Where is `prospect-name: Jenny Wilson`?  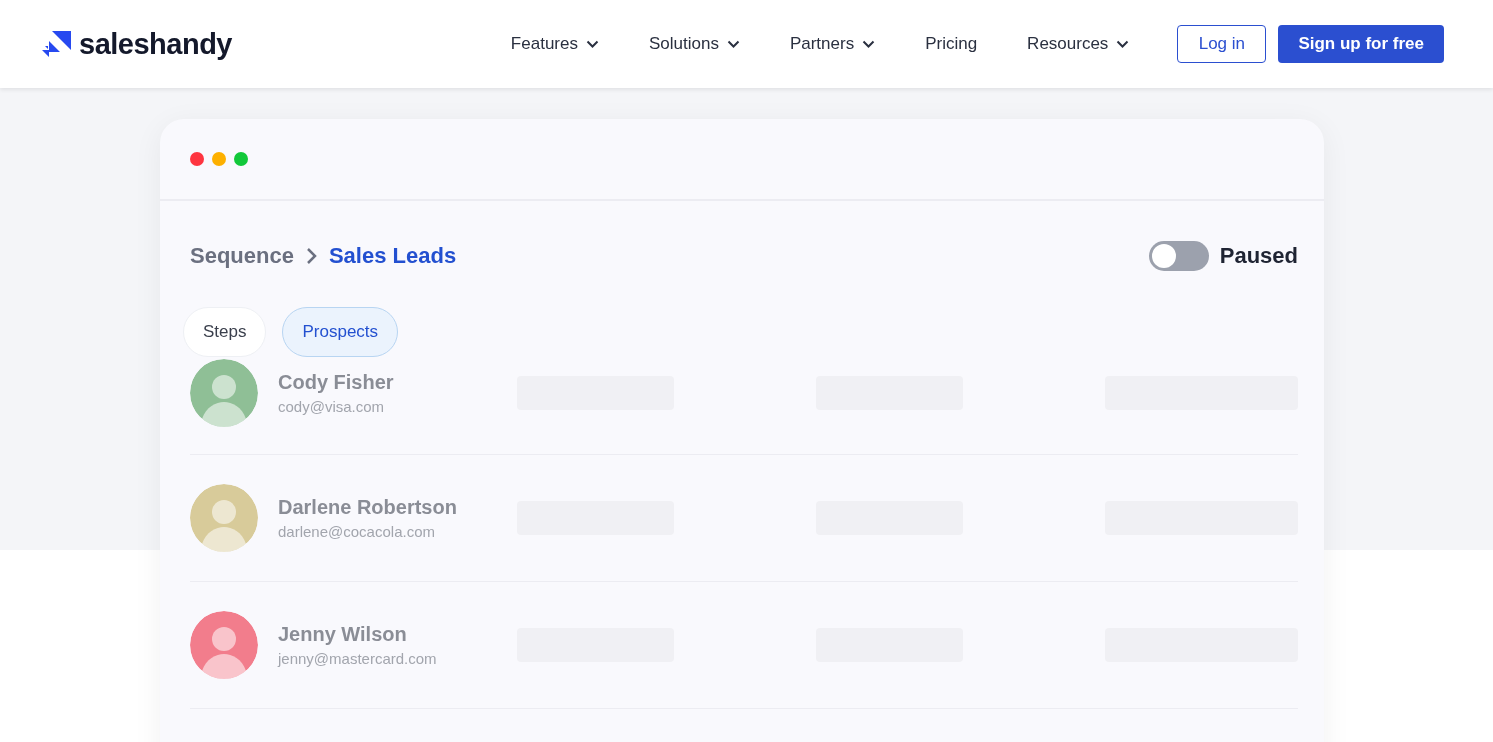 prospect-name: Jenny Wilson is located at coordinates (343, 634).